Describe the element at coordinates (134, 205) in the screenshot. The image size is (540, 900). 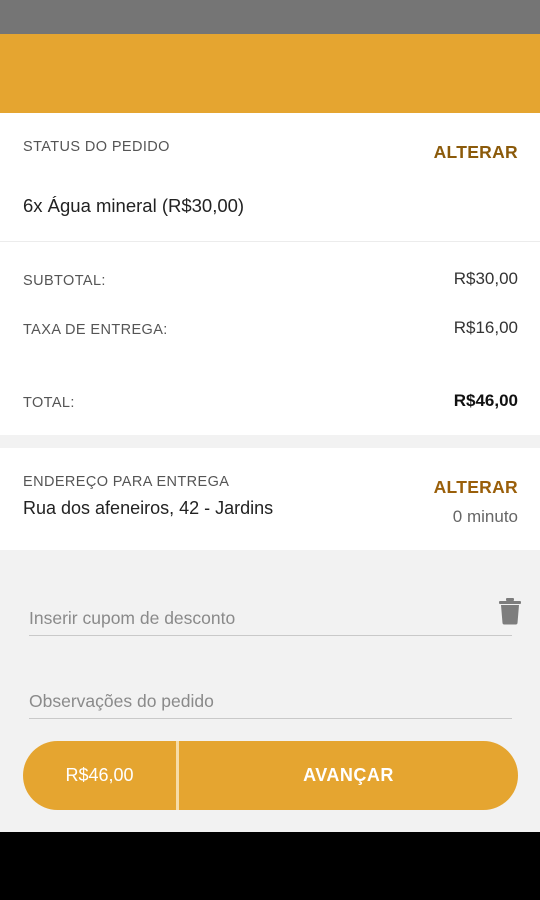
I see `order-item: 6x Água mineral (R$30,00)` at that location.